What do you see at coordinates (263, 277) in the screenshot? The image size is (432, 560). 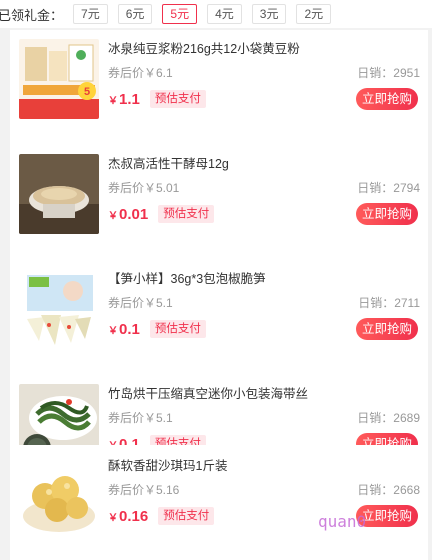 I see `product-title: 【笋小样】36g*3包泡椒脆笋` at bounding box center [263, 277].